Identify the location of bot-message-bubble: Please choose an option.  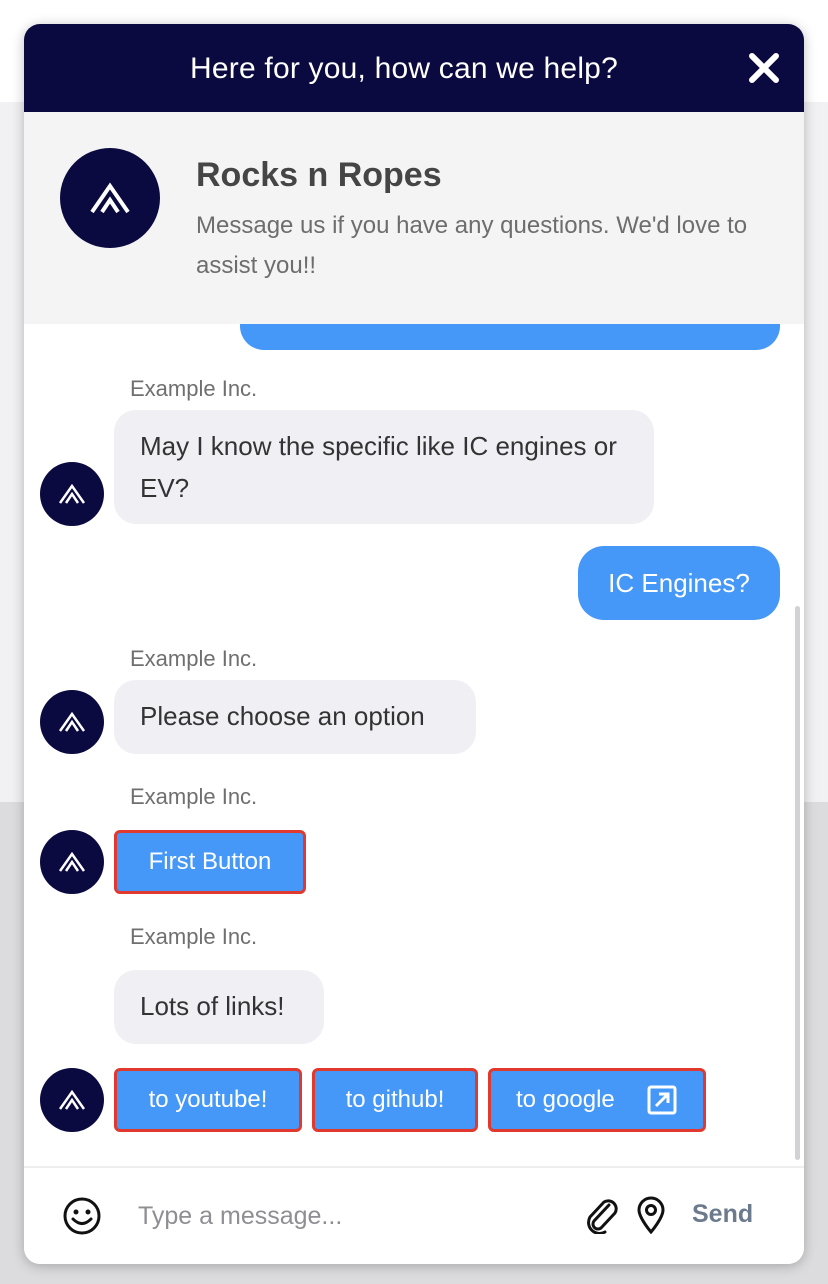
(295, 717).